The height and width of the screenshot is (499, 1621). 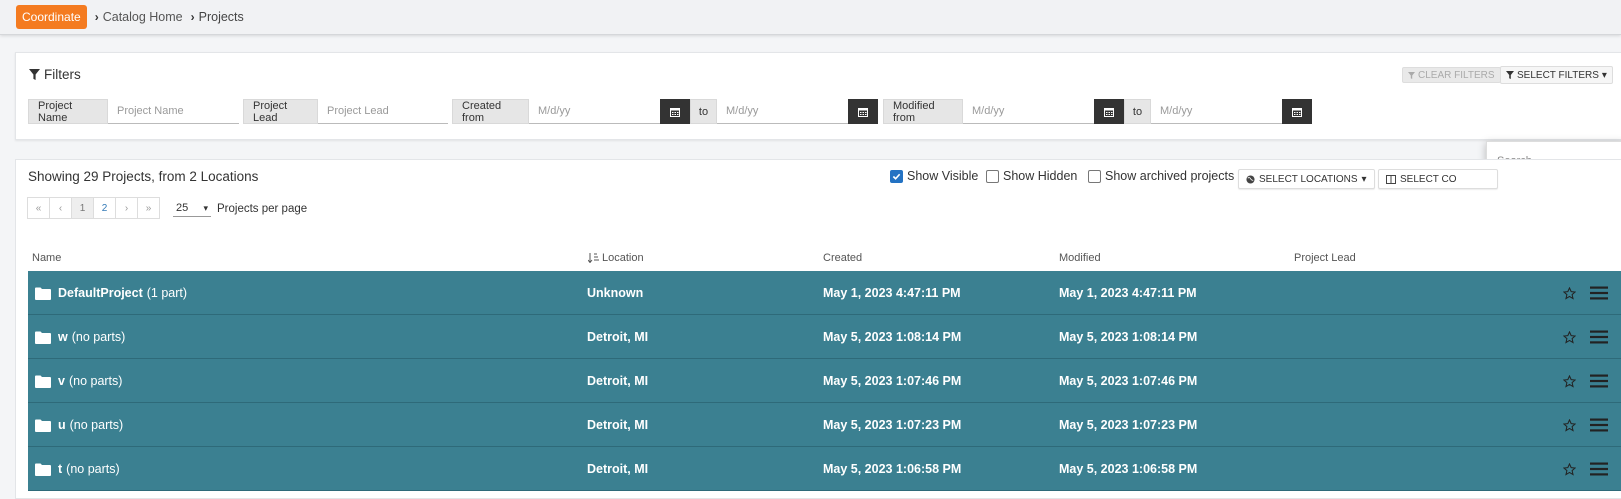 What do you see at coordinates (143, 176) in the screenshot?
I see `projects-summary: Showing 29 Projects, from 2 Locations` at bounding box center [143, 176].